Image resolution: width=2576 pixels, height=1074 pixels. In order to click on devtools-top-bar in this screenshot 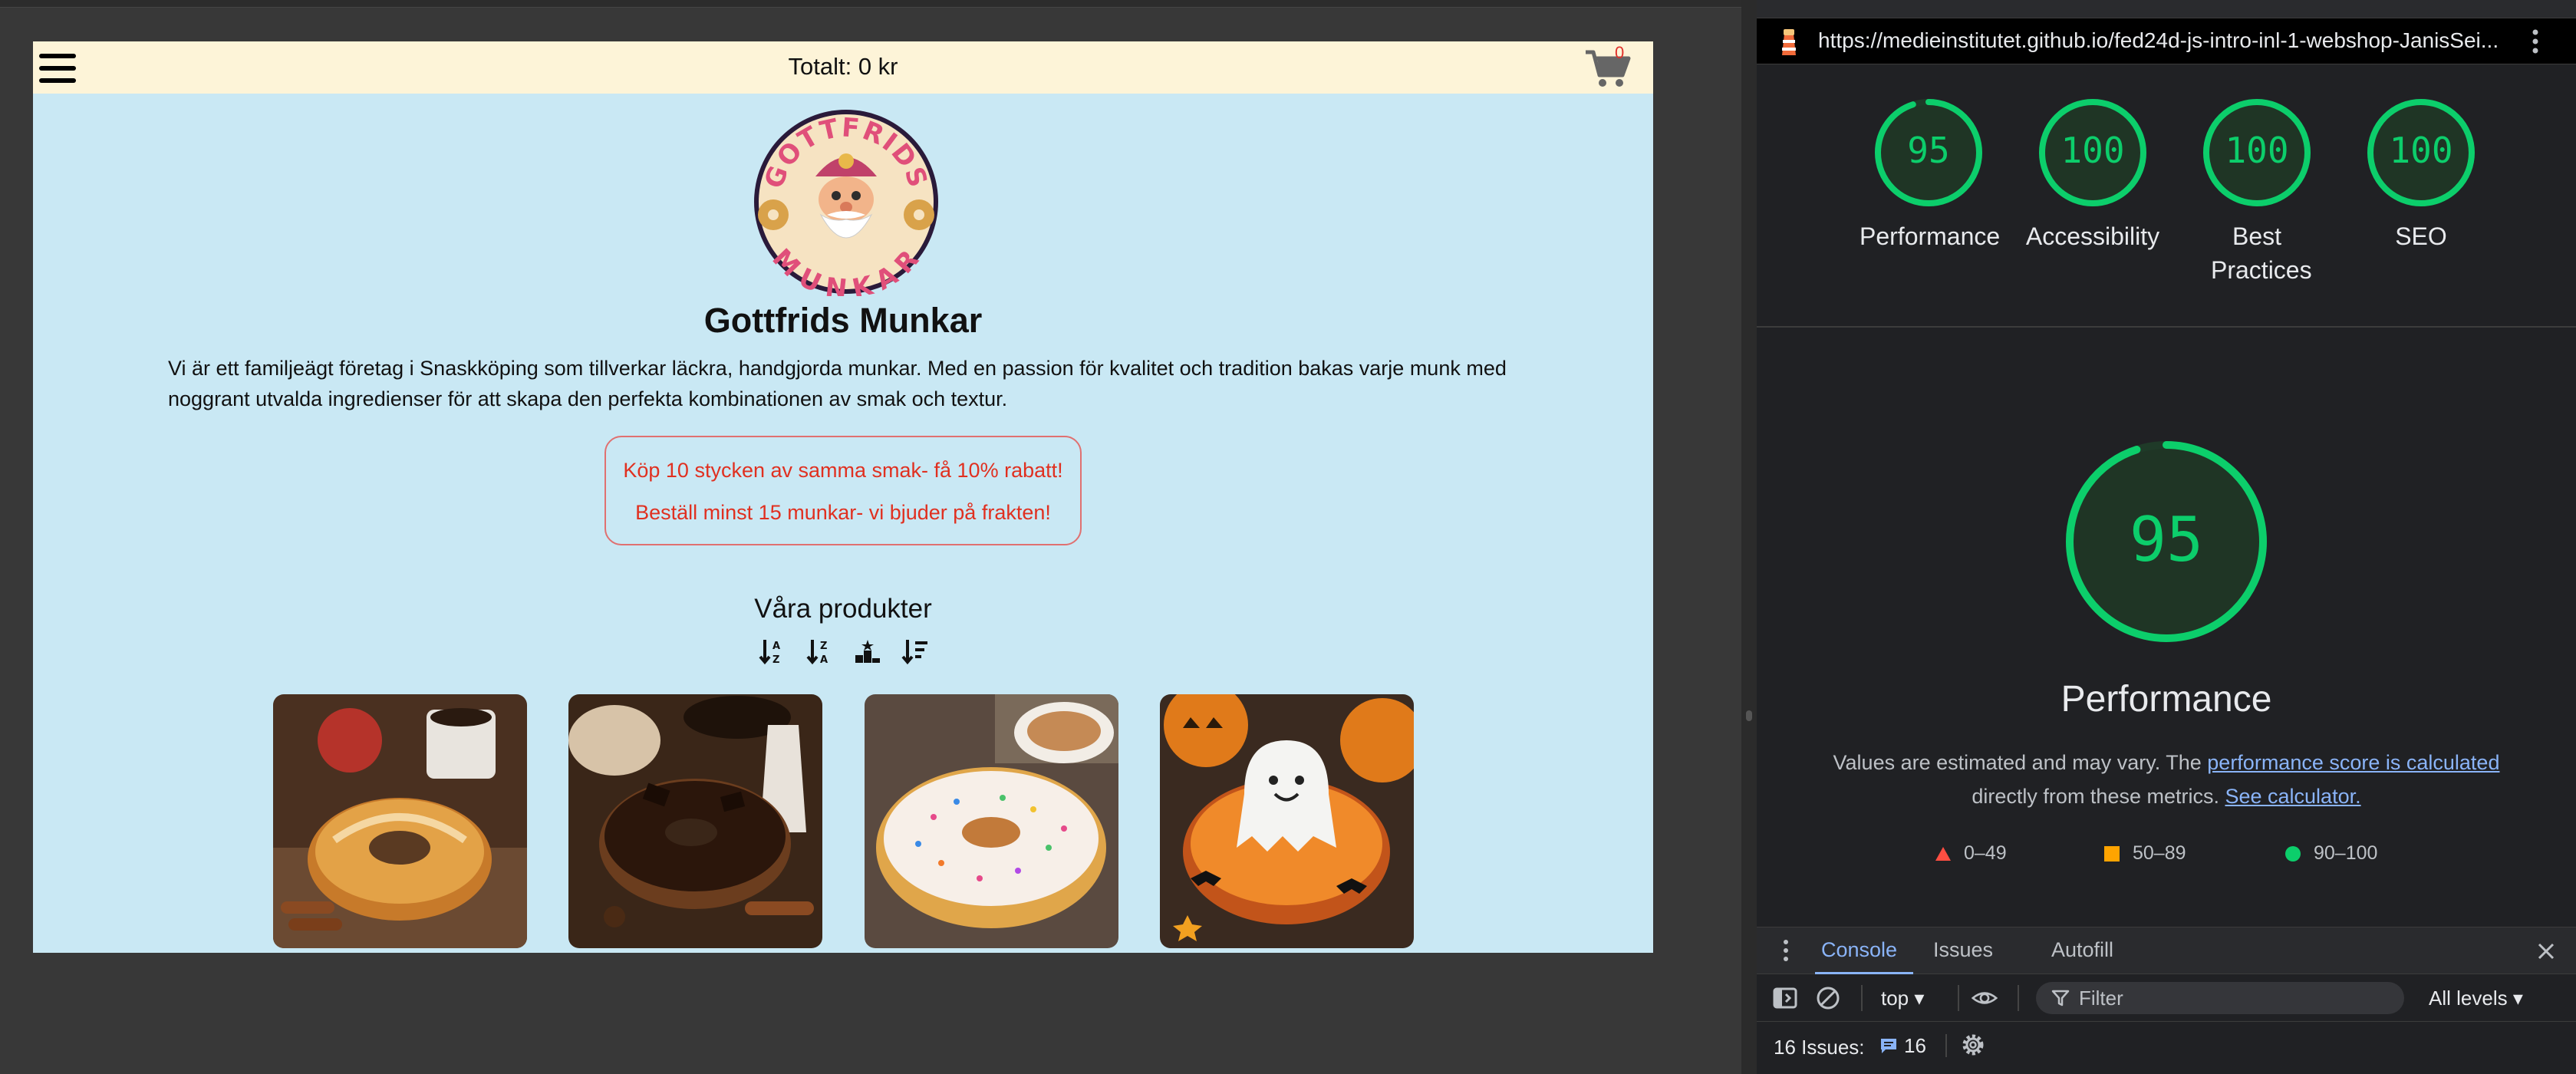, I will do `click(2166, 9)`.